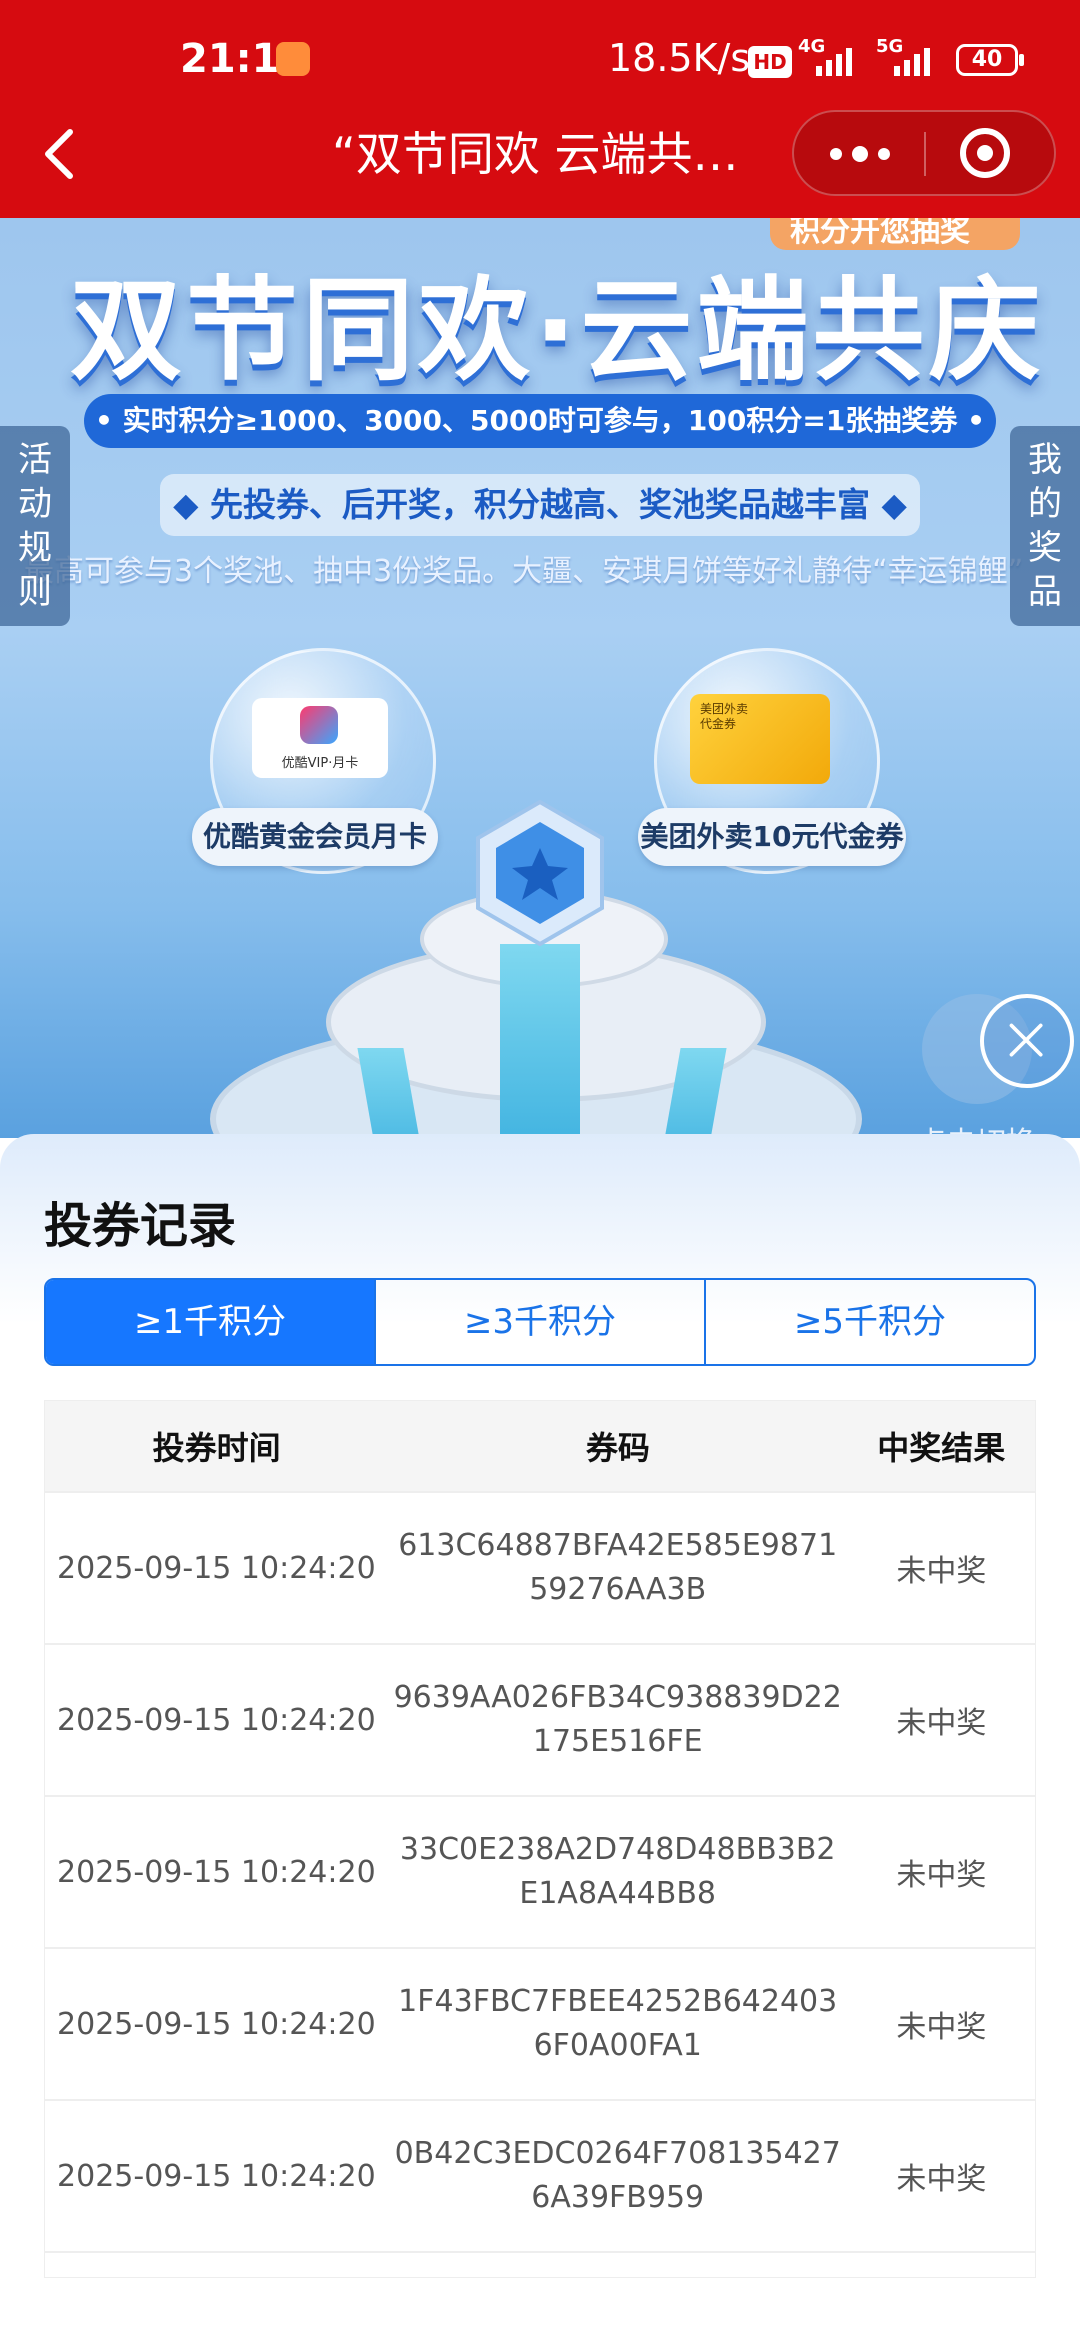  What do you see at coordinates (216, 1448) in the screenshot?
I see `column-header-time: 投券时间` at bounding box center [216, 1448].